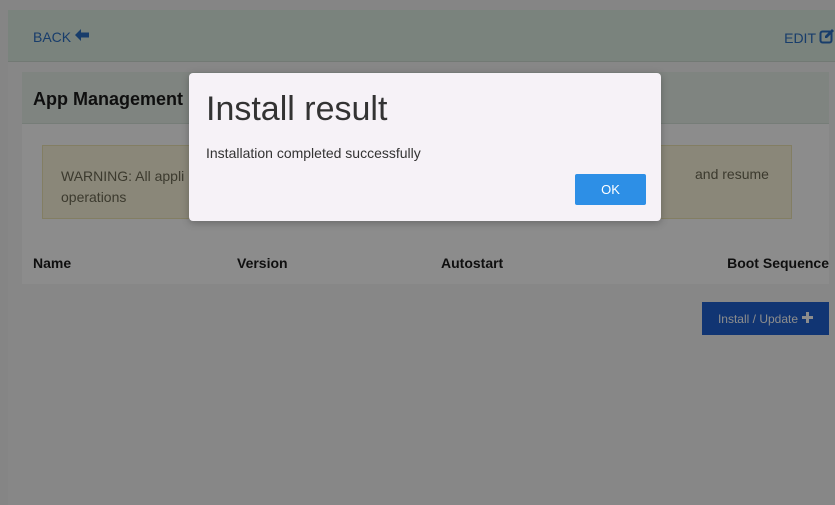  What do you see at coordinates (313, 153) in the screenshot?
I see `dialog-message: Installation completed successfully` at bounding box center [313, 153].